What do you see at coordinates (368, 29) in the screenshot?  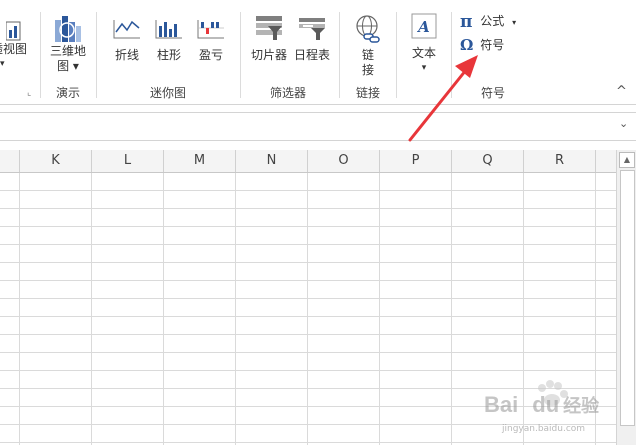 I see `link-icon` at bounding box center [368, 29].